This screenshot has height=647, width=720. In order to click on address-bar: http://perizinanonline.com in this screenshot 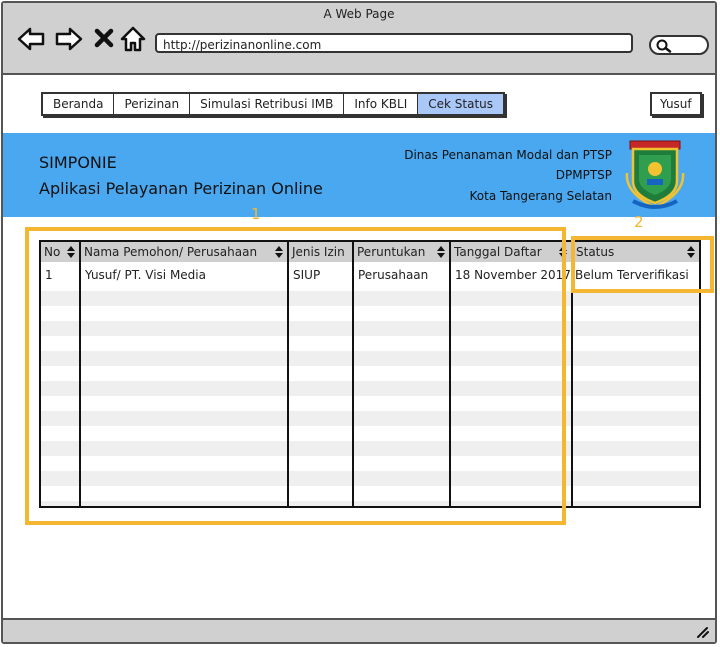, I will do `click(394, 43)`.